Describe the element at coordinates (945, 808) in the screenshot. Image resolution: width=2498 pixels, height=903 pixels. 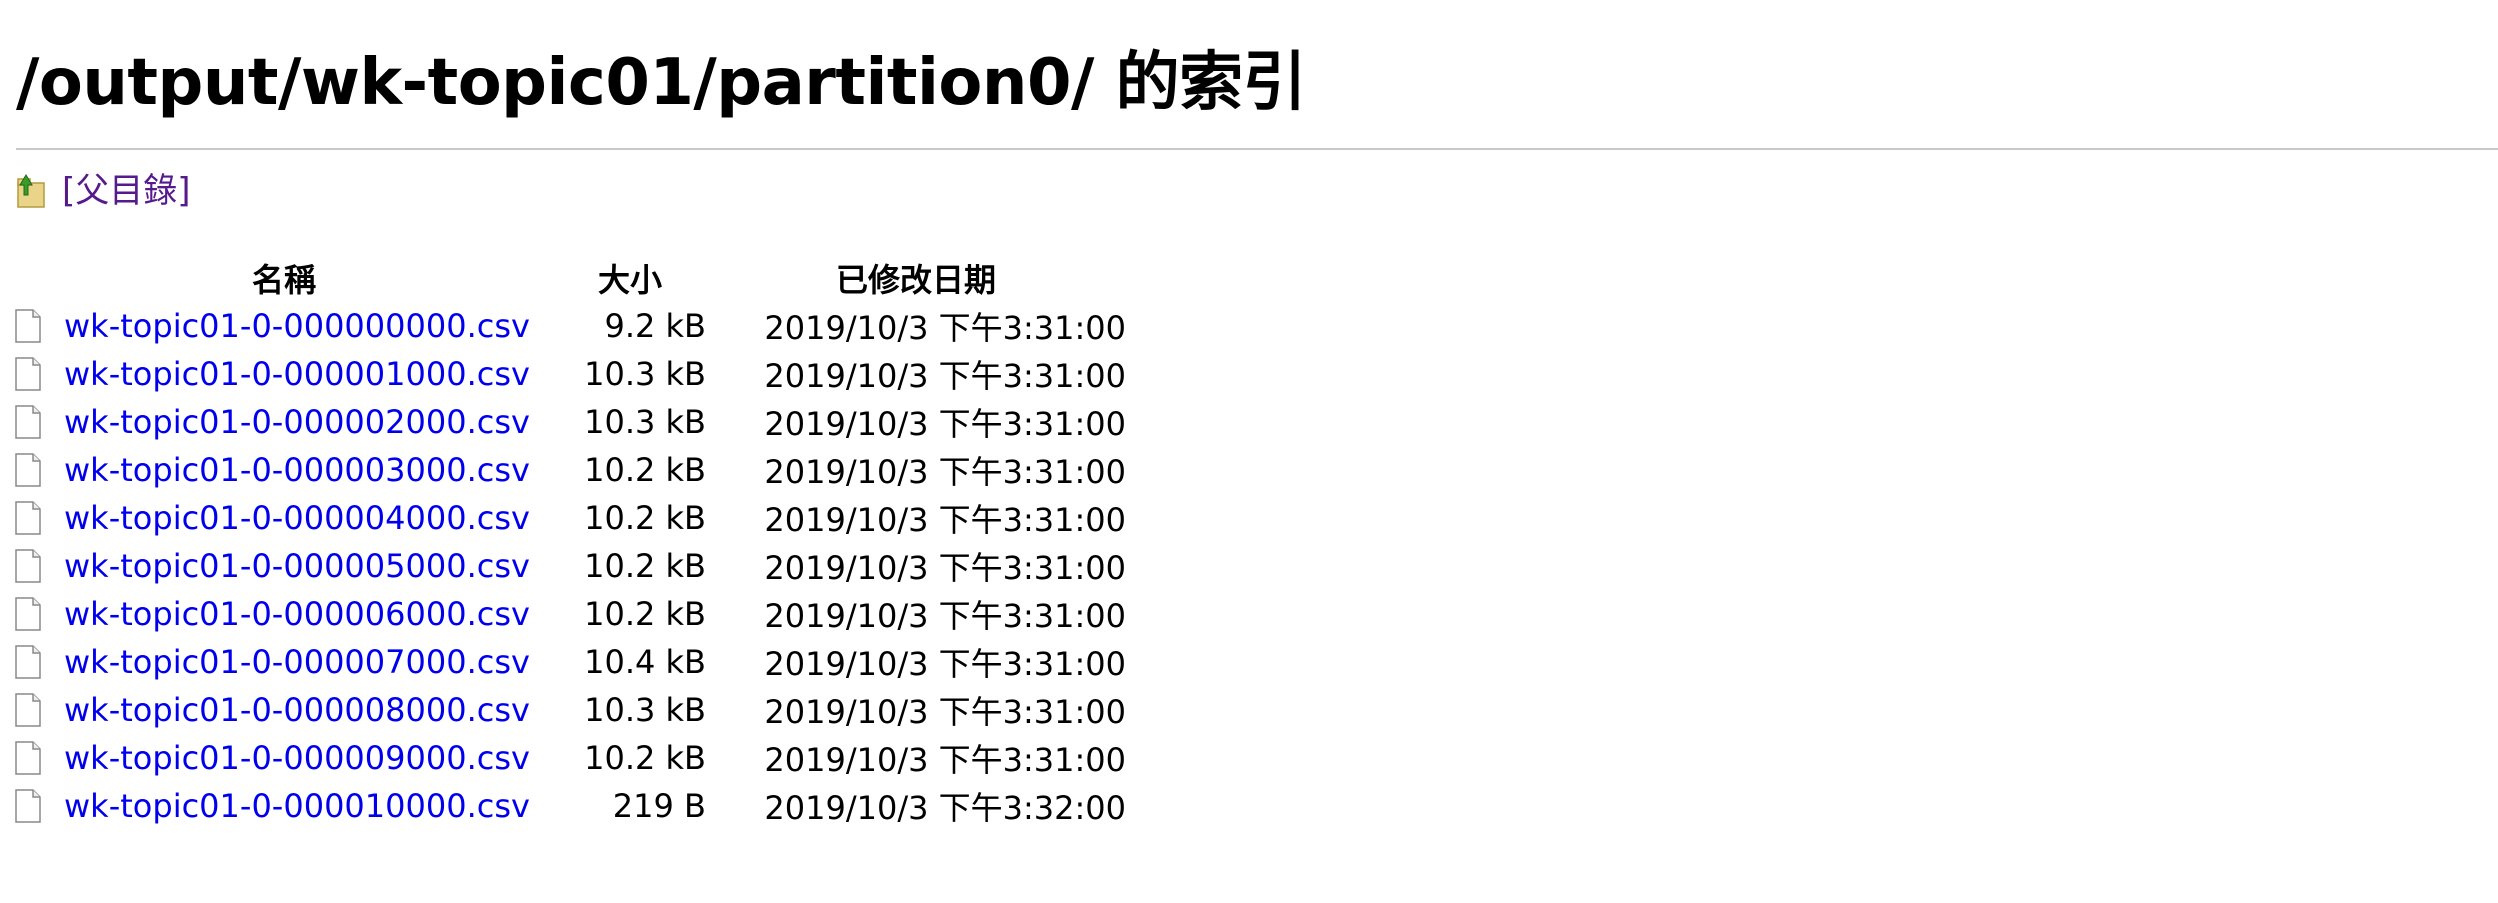
I see `file-modified-cell: 2019/10/3 下午3:32:00` at that location.